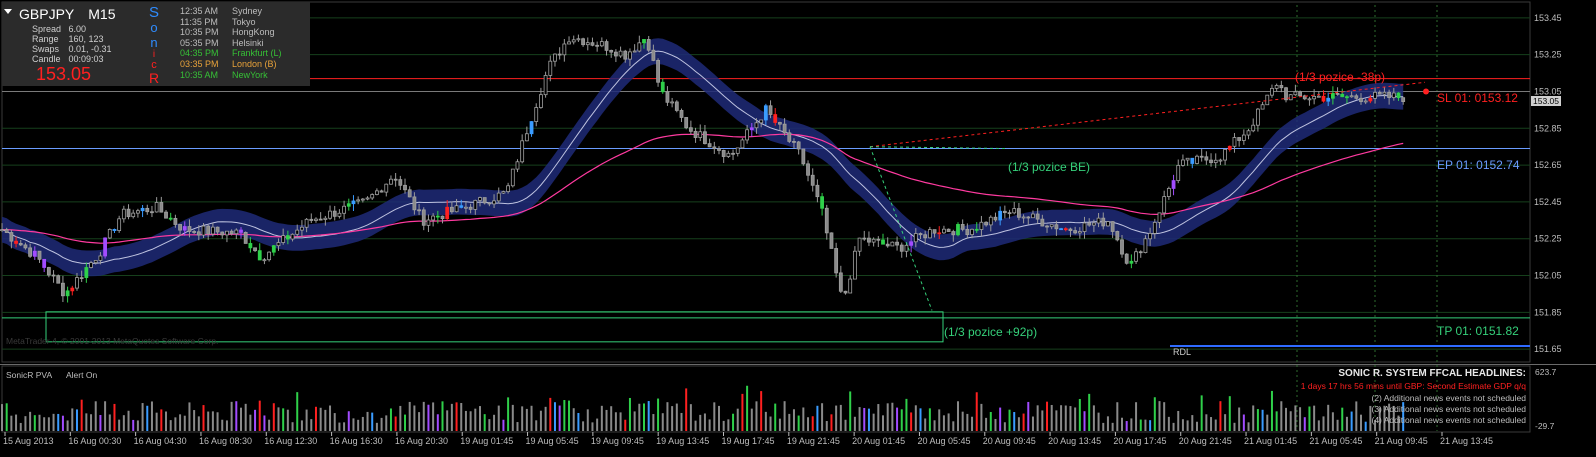 The height and width of the screenshot is (457, 1596). What do you see at coordinates (1548, 18) in the screenshot?
I see `y-tick-label: 153.45` at bounding box center [1548, 18].